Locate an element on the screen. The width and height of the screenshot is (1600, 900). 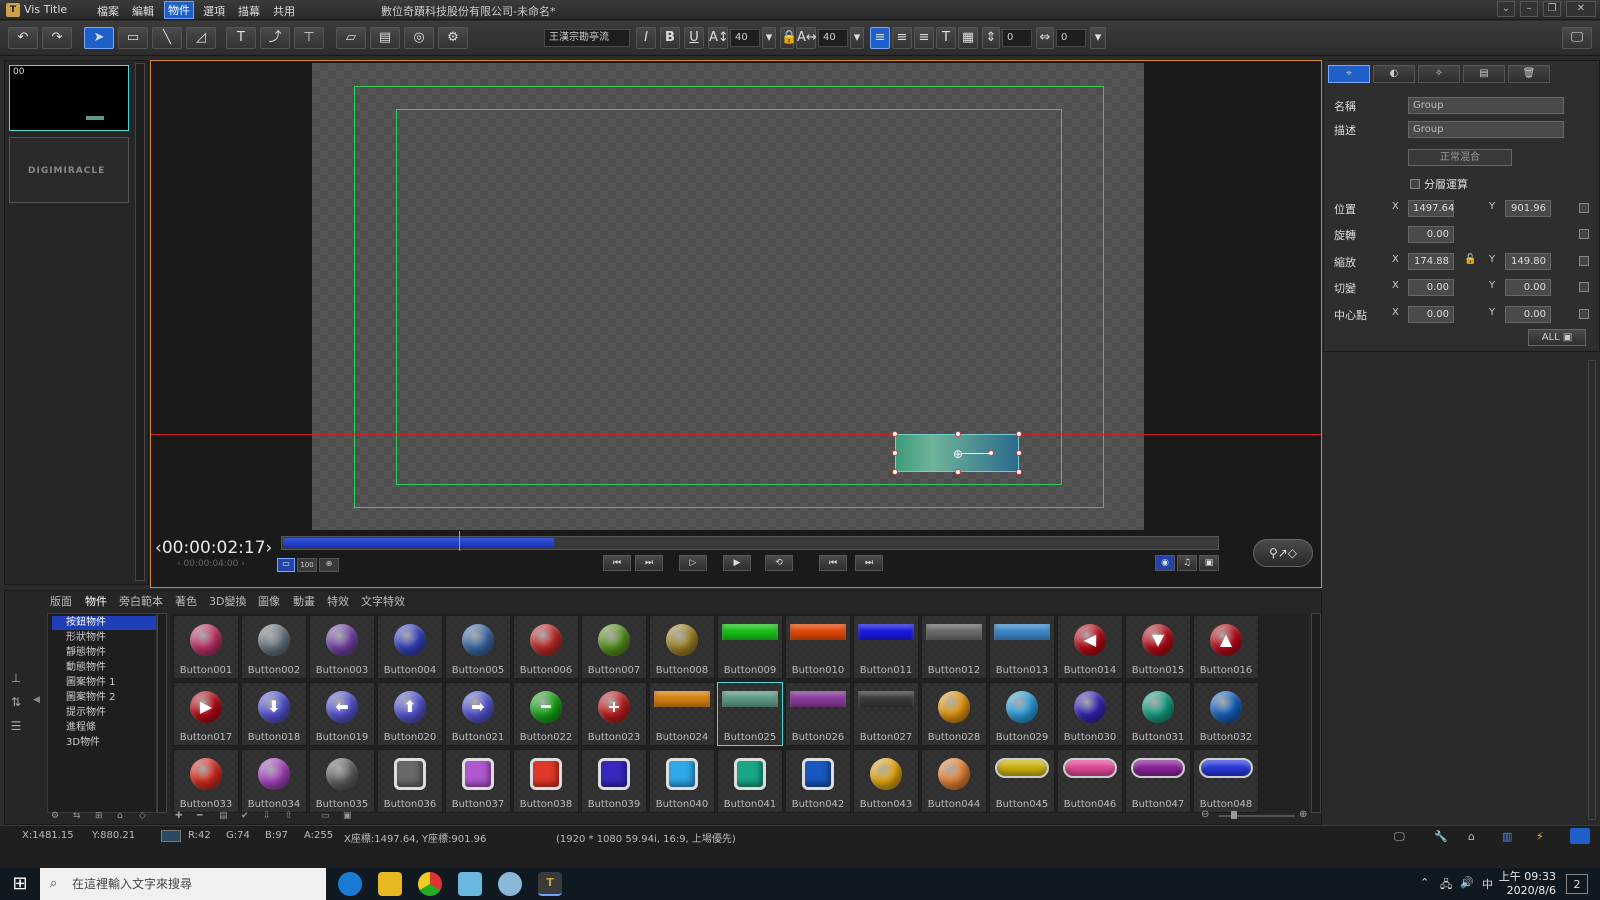
tab-effects: 特效 is located at coordinates (338, 601).